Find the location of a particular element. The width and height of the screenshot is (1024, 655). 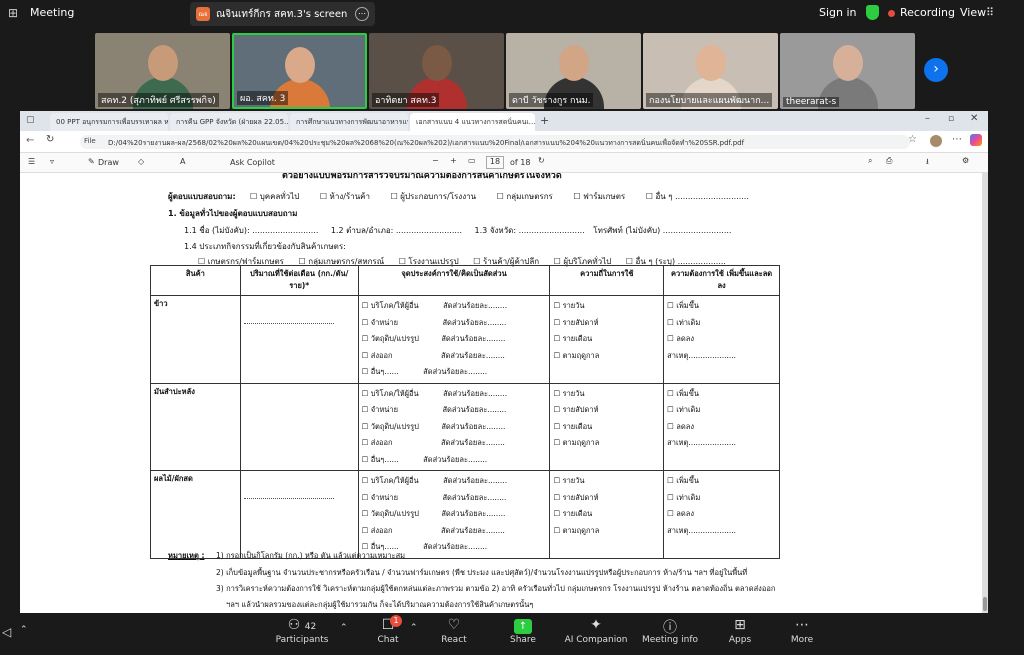

recording-dot-icon is located at coordinates (891, 13).